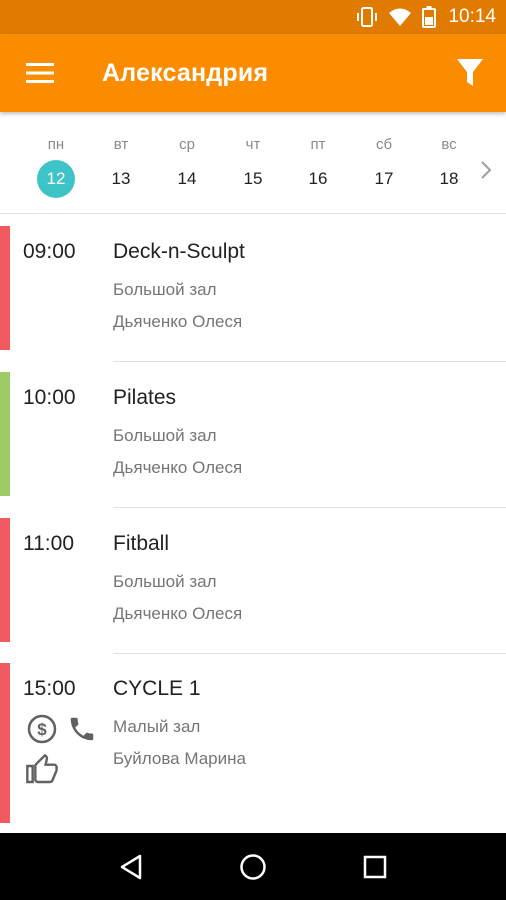 Image resolution: width=506 pixels, height=900 pixels. What do you see at coordinates (318, 178) in the screenshot?
I see `day-number: 16` at bounding box center [318, 178].